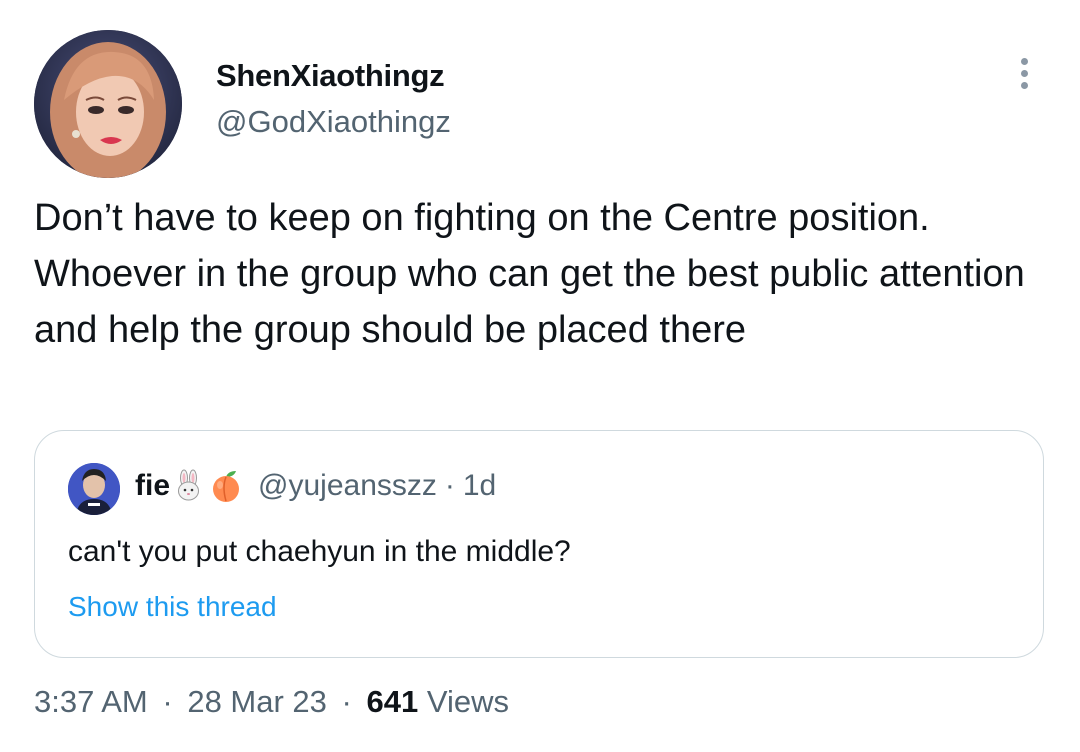 Image resolution: width=1080 pixels, height=752 pixels. I want to click on quoted-tweet-text: can't you put chaehyun in the middle?, so click(319, 551).